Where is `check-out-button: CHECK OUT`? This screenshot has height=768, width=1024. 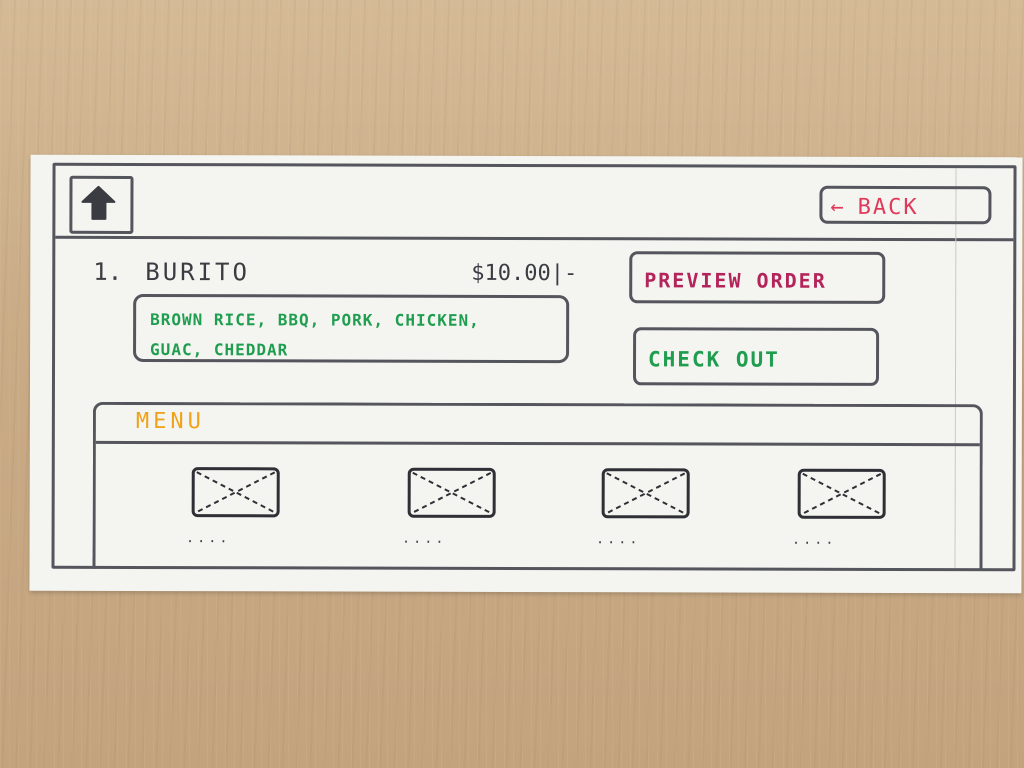
check-out-button: CHECK OUT is located at coordinates (756, 356).